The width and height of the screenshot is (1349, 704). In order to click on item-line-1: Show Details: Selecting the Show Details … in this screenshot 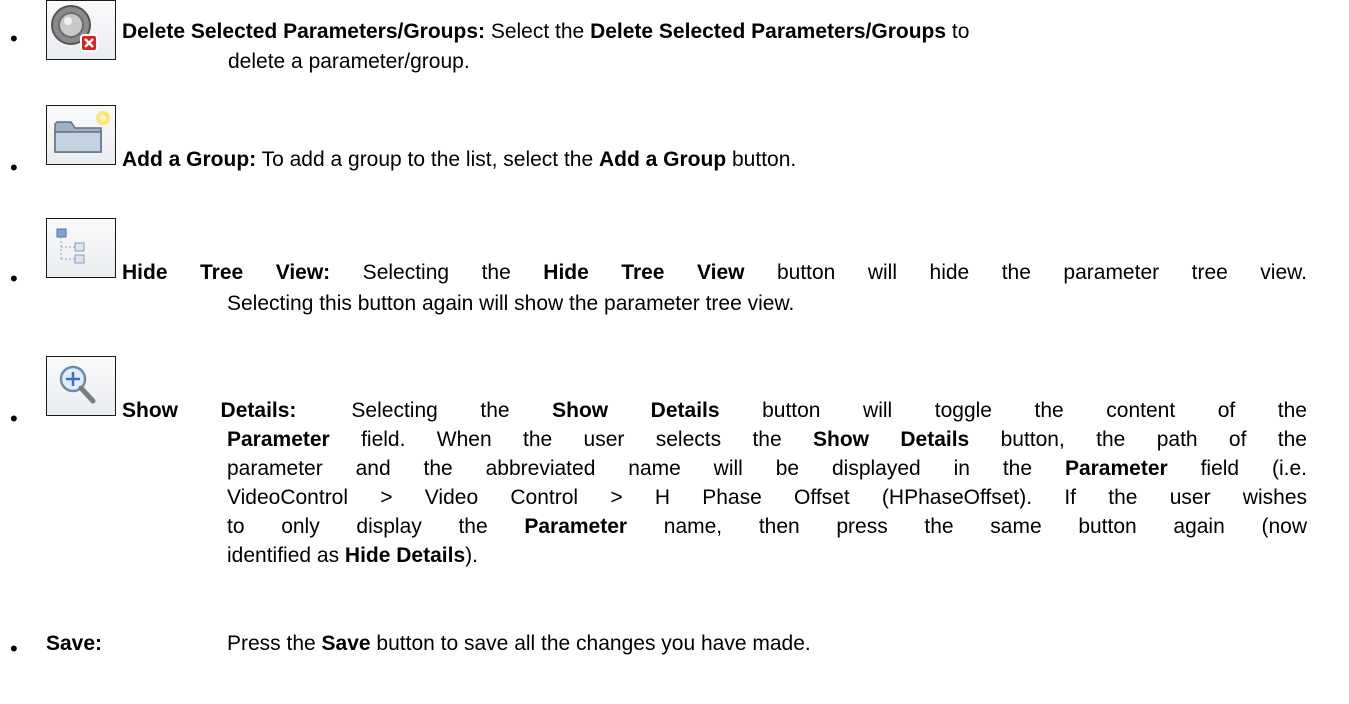, I will do `click(714, 410)`.